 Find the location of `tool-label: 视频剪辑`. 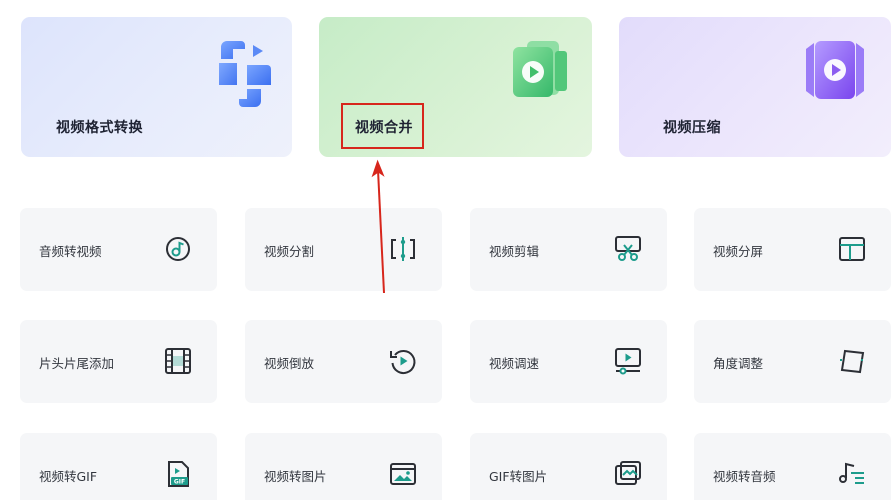

tool-label: 视频剪辑 is located at coordinates (514, 251).